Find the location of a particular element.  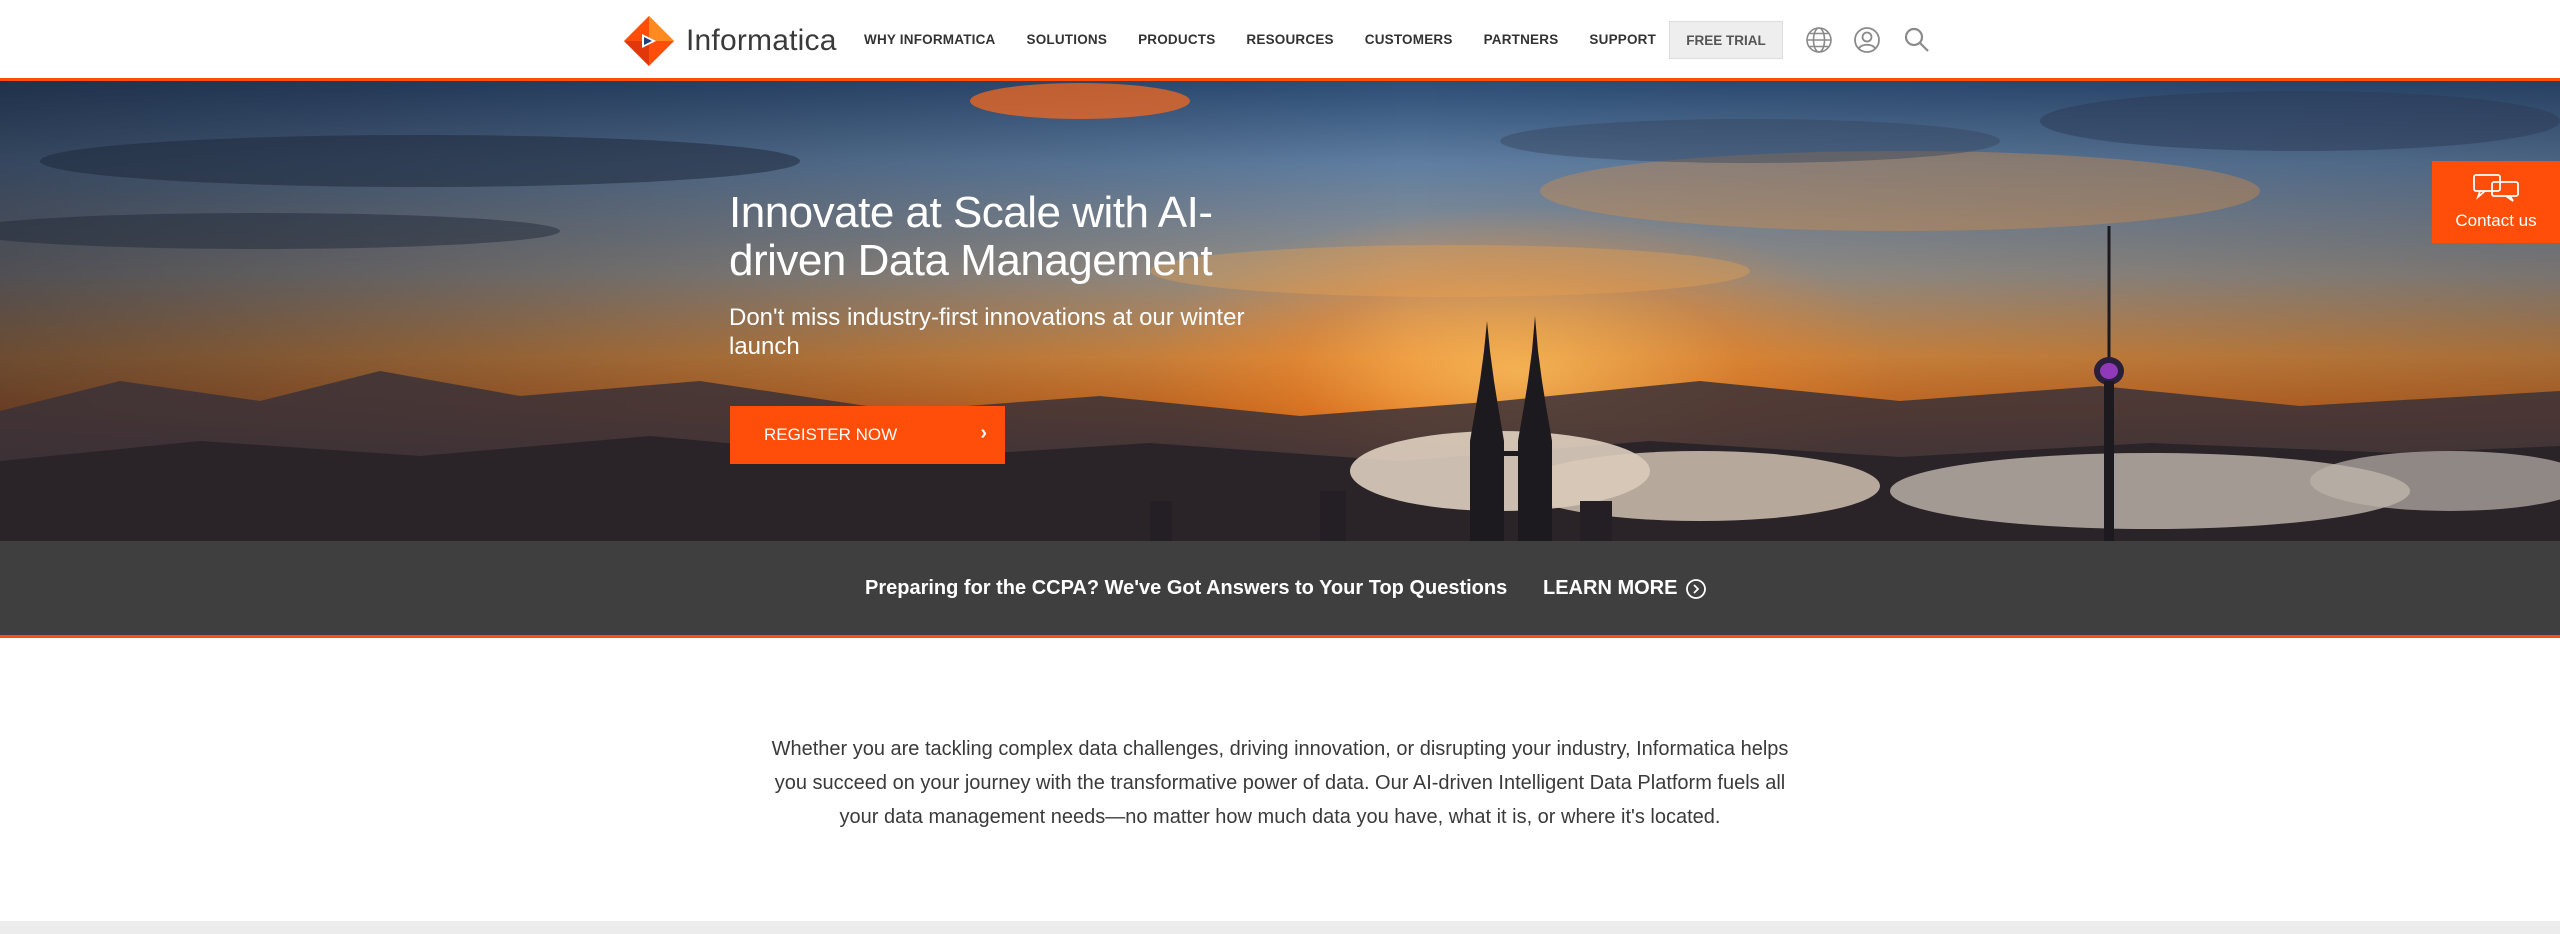

circle-arrow-icon is located at coordinates (1696, 588).